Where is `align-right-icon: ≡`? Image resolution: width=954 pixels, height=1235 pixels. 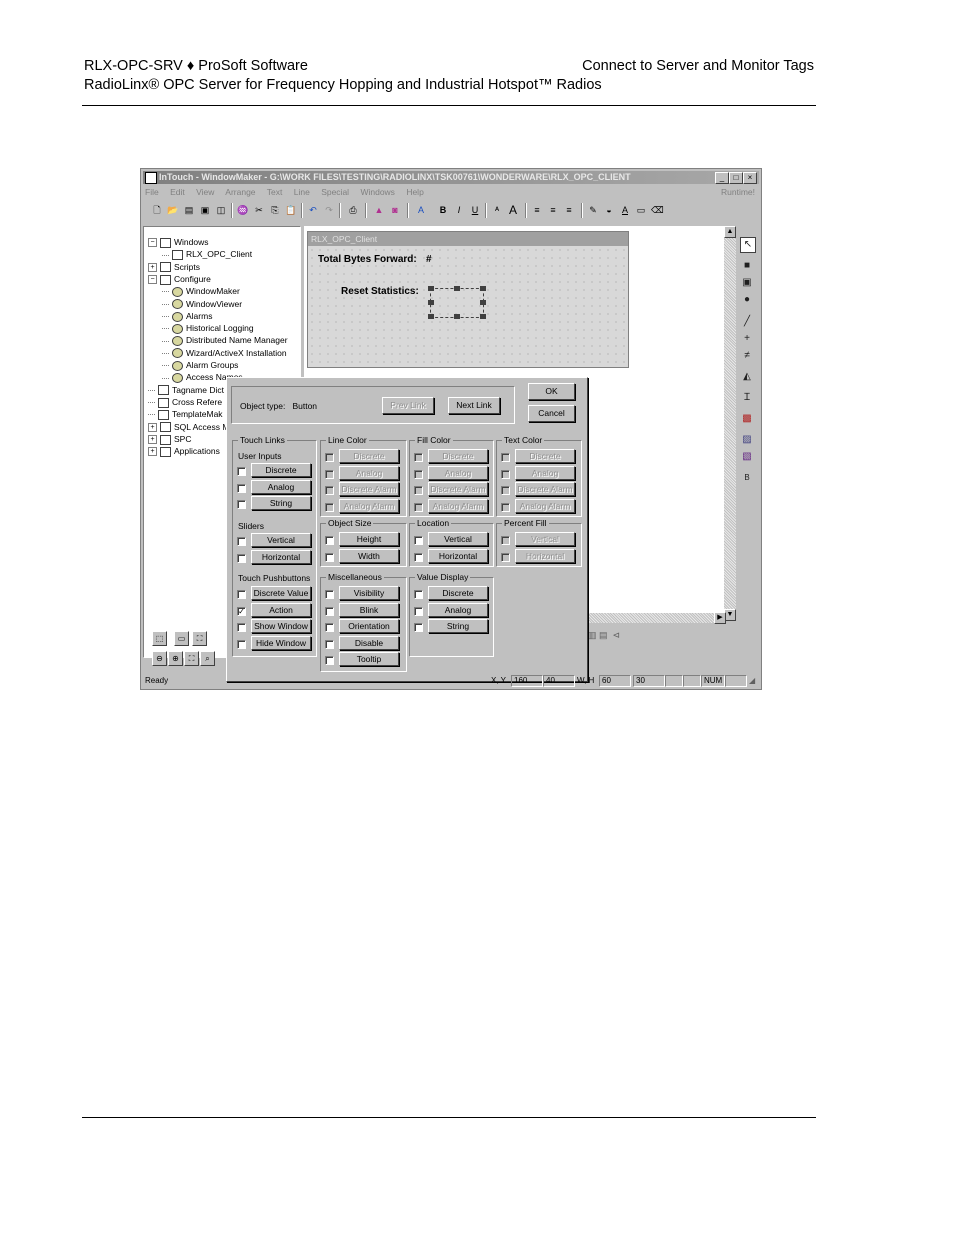 align-right-icon: ≡ is located at coordinates (569, 210).